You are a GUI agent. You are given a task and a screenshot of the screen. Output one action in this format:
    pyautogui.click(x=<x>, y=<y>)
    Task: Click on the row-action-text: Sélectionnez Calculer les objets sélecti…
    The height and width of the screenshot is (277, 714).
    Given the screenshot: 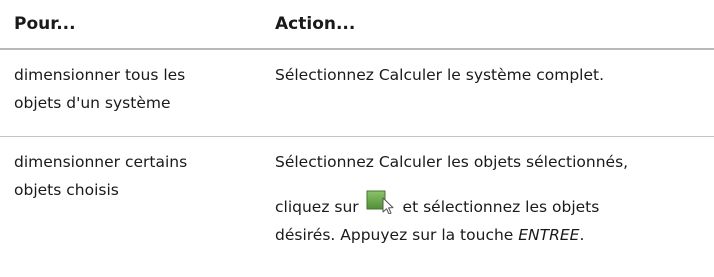 What is the action you would take?
    pyautogui.click(x=452, y=162)
    